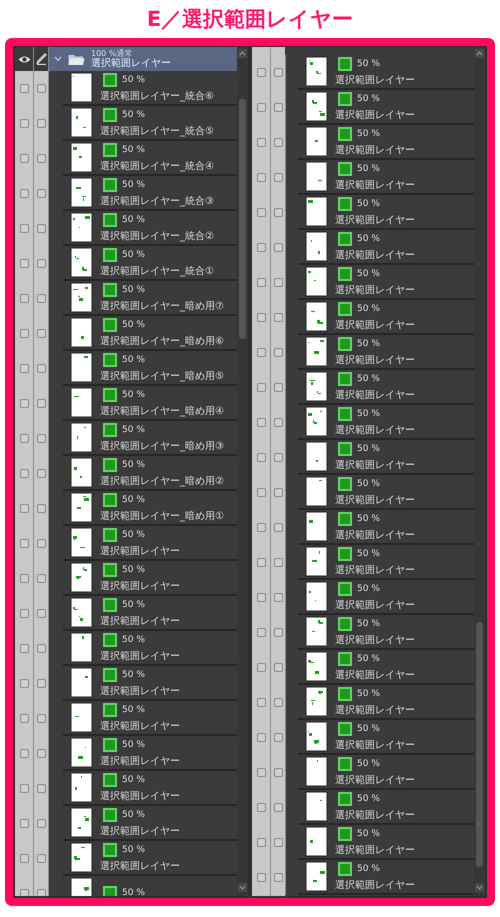 Image resolution: width=500 pixels, height=917 pixels. What do you see at coordinates (150, 228) in the screenshot?
I see `layer-row: 50 % 選択範囲レイヤー_統合②` at bounding box center [150, 228].